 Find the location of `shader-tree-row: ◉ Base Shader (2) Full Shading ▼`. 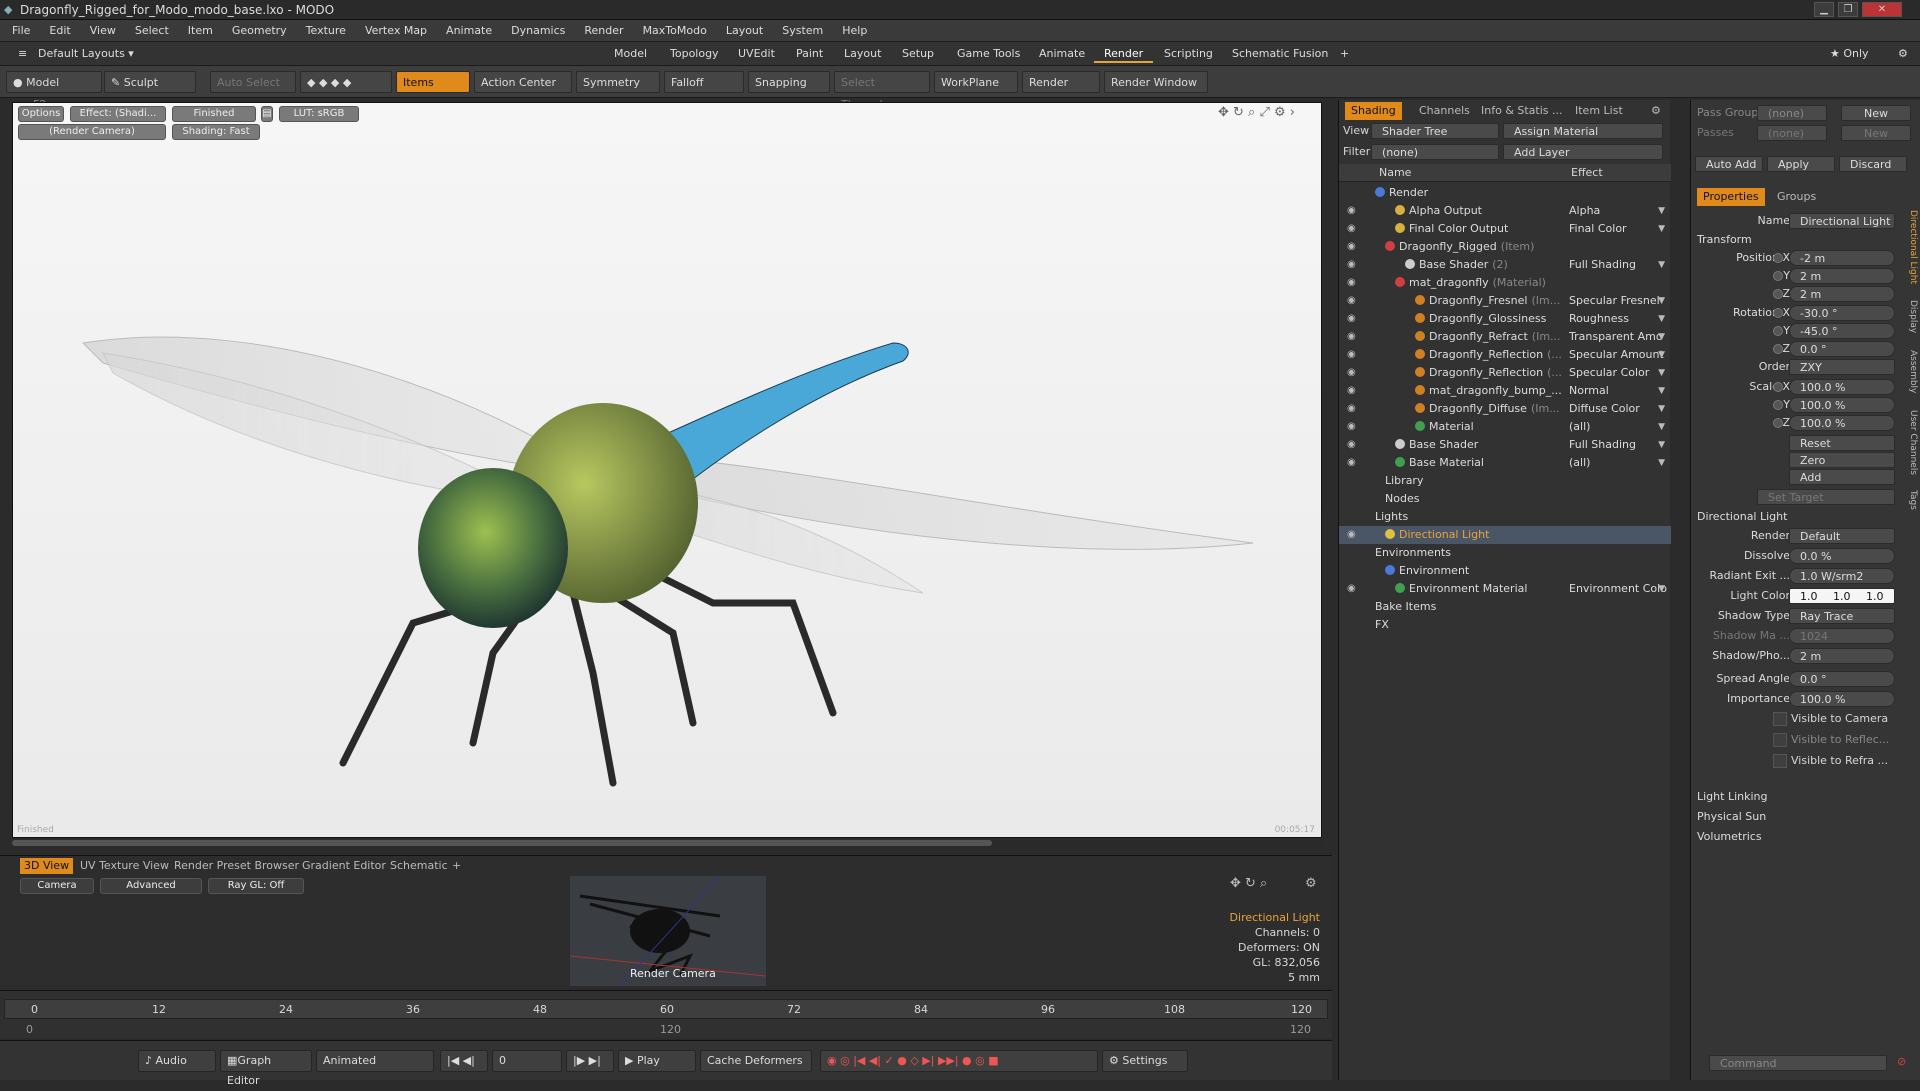

shader-tree-row: ◉ Base Shader (2) Full Shading ▼ is located at coordinates (1505, 265).